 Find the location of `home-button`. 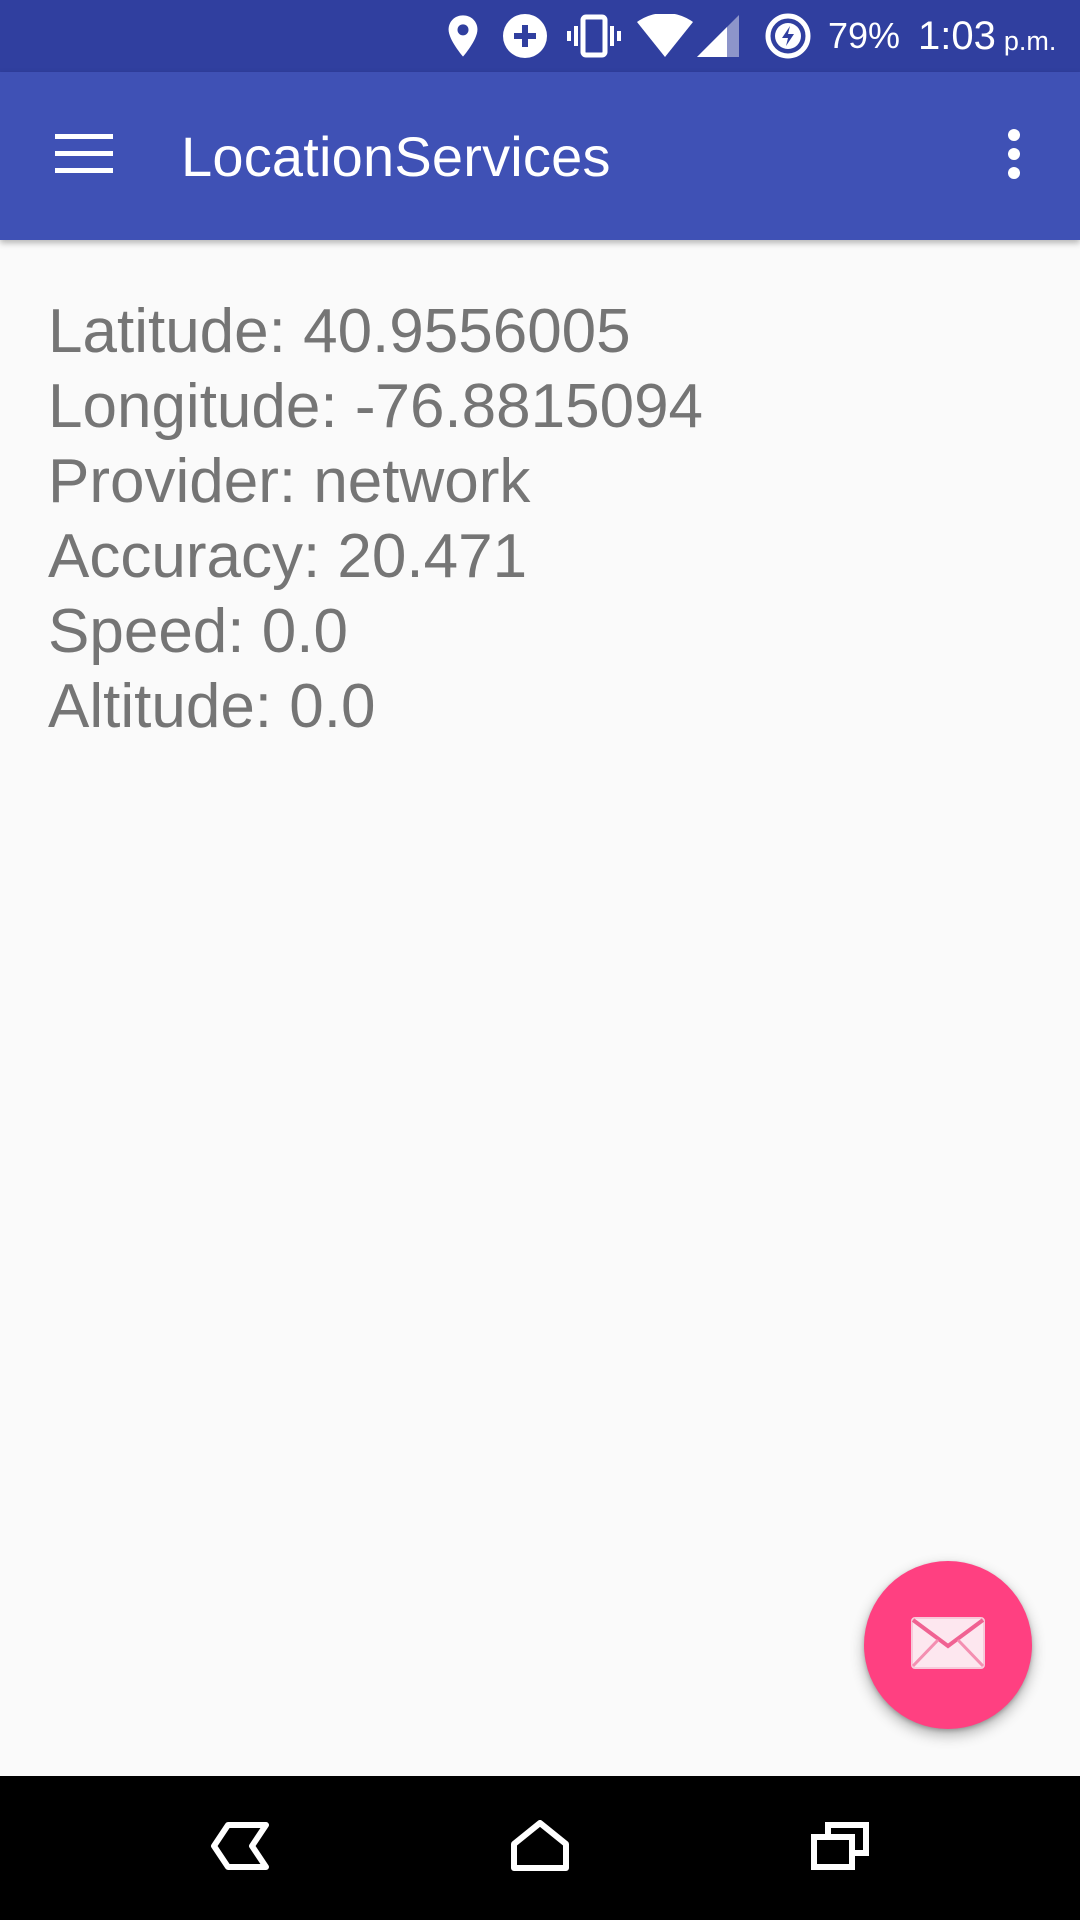

home-button is located at coordinates (540, 1848).